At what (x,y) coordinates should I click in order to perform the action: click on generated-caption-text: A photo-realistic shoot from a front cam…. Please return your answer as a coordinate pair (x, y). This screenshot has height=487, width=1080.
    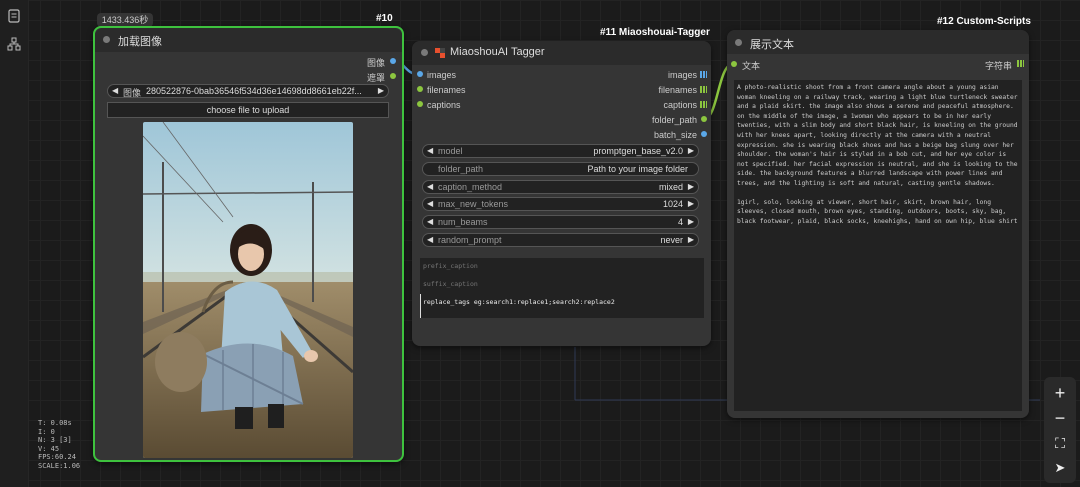
    Looking at the image, I should click on (877, 135).